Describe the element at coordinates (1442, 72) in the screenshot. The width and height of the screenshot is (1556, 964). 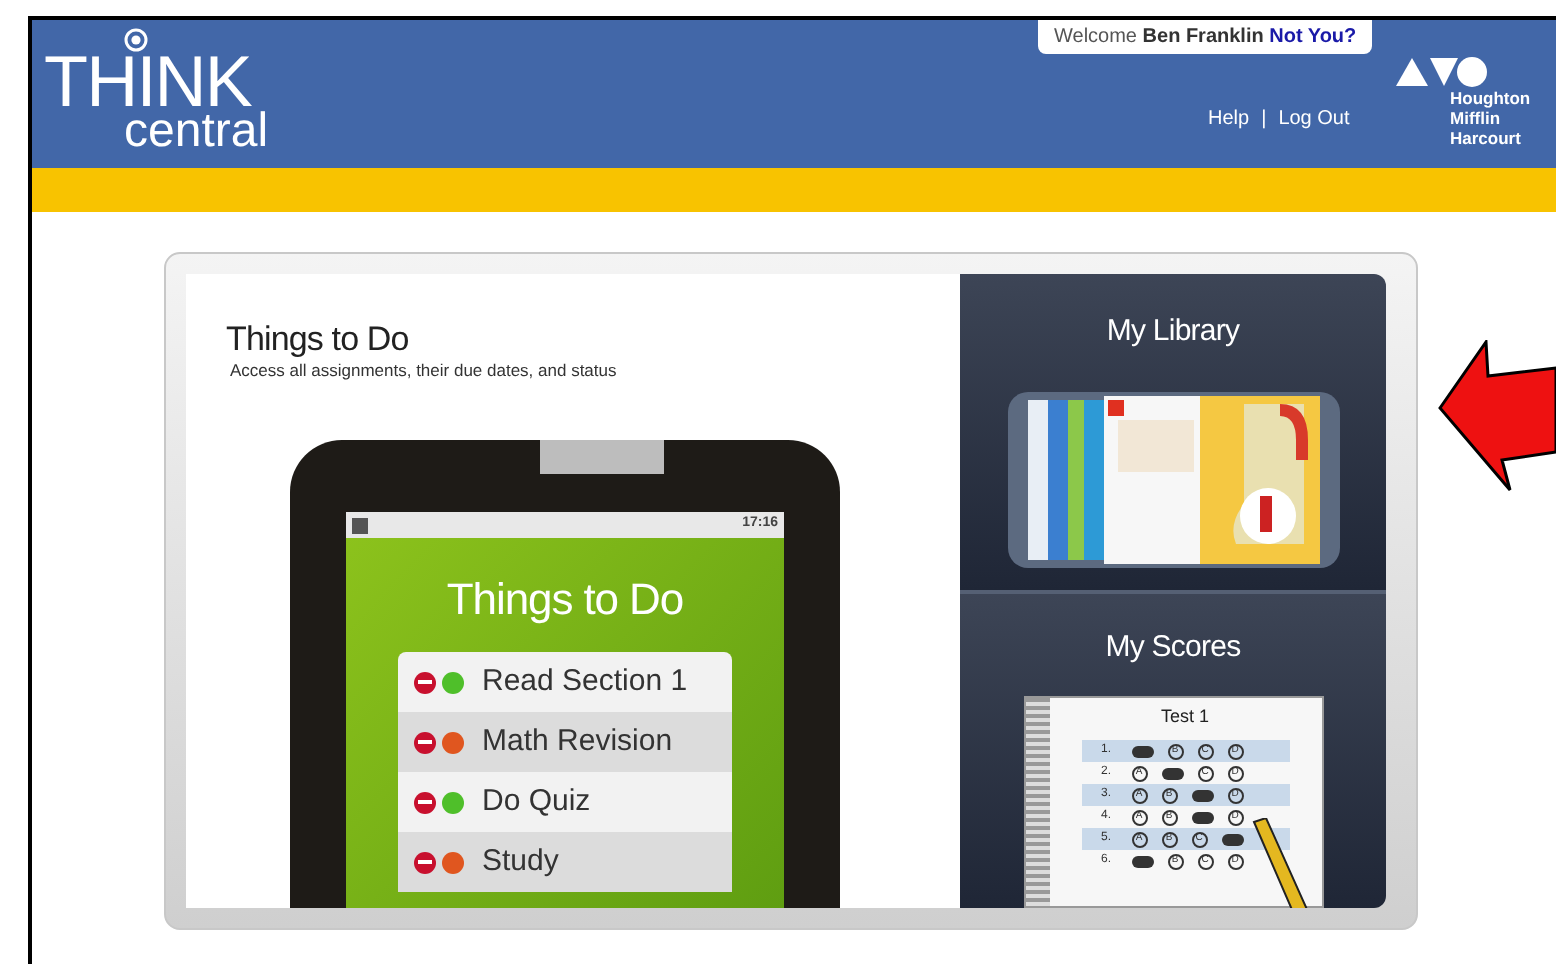
I see `publisher-logo-icon` at that location.